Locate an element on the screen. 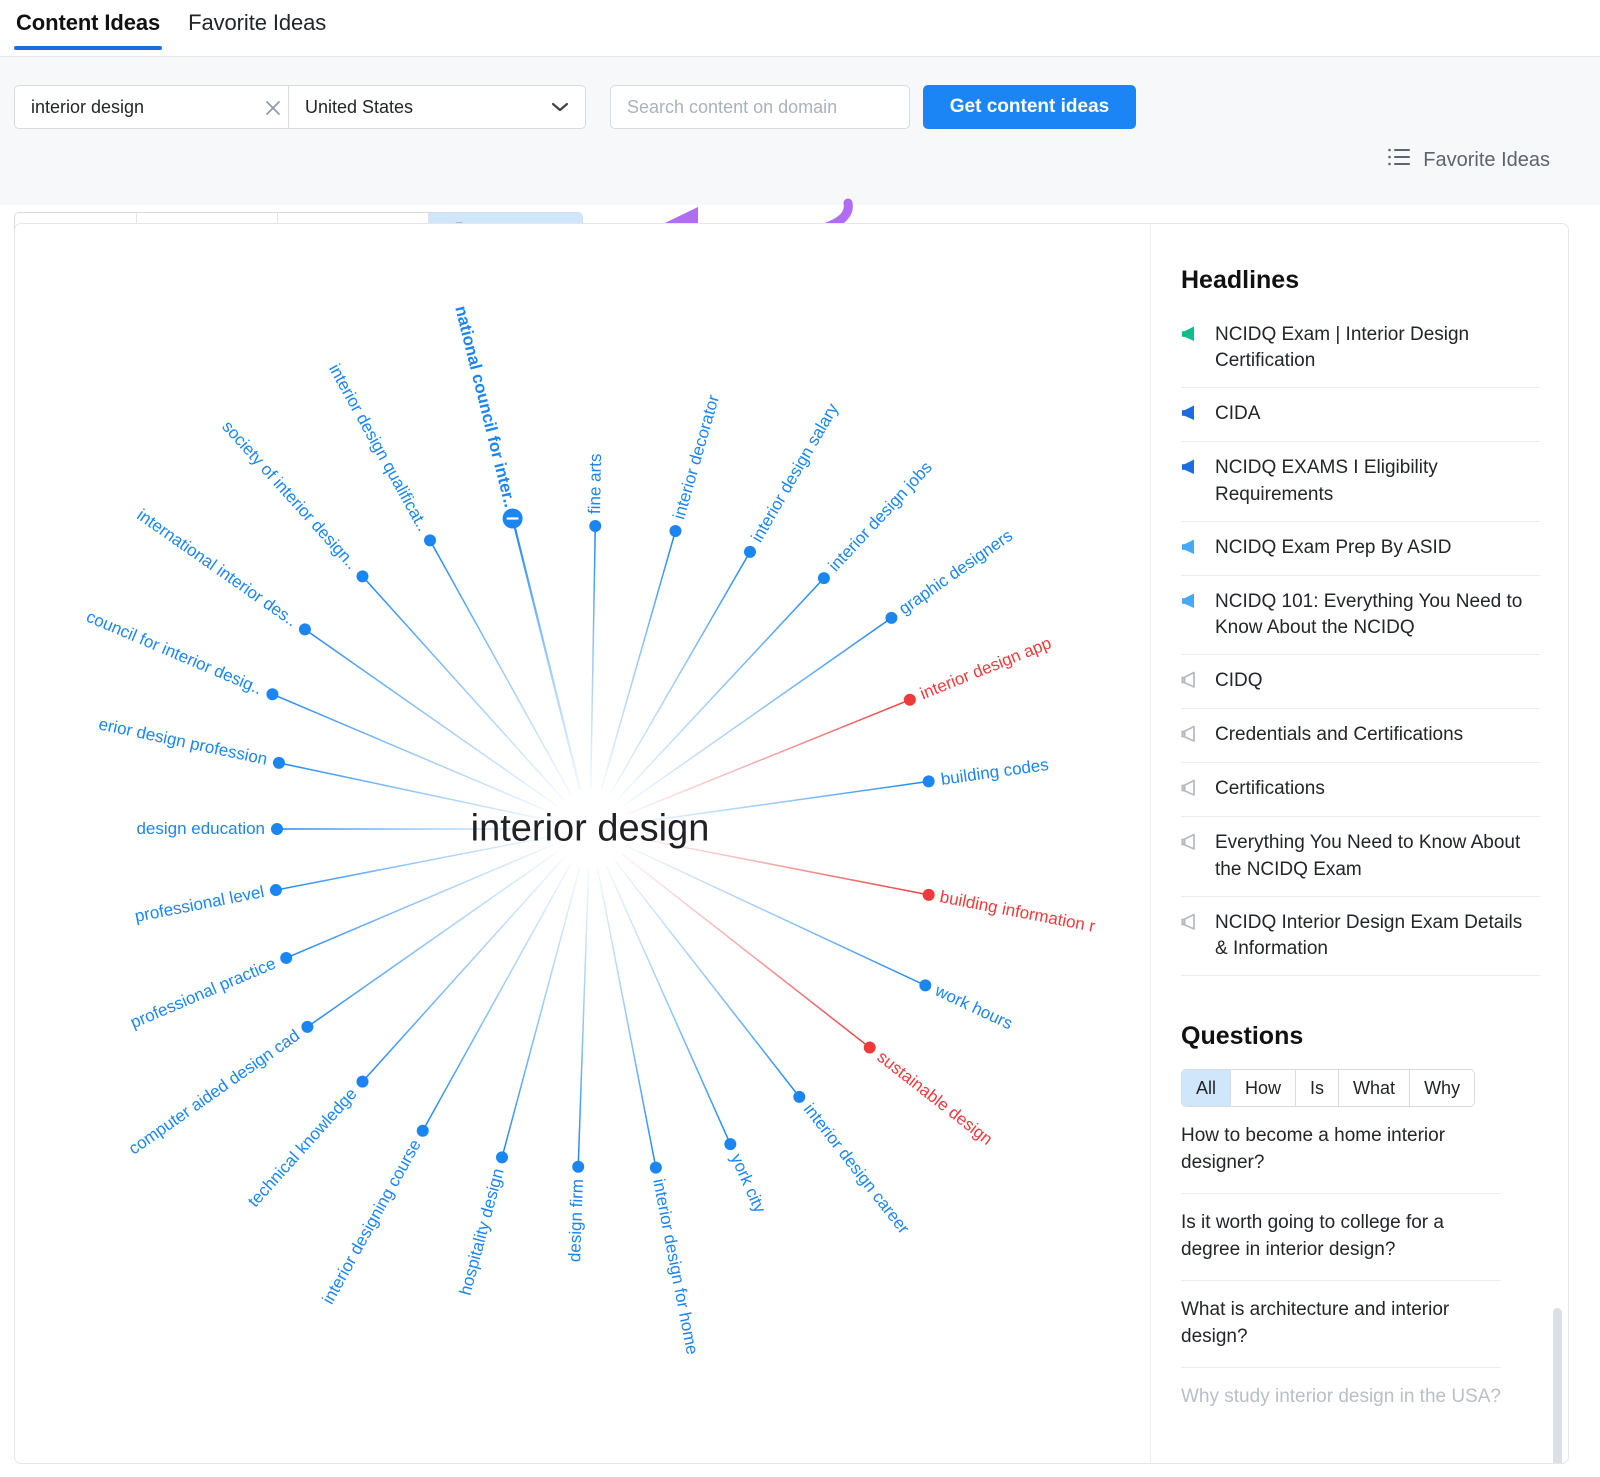  mind-map-node: interior designing course is located at coordinates (371, 1222).